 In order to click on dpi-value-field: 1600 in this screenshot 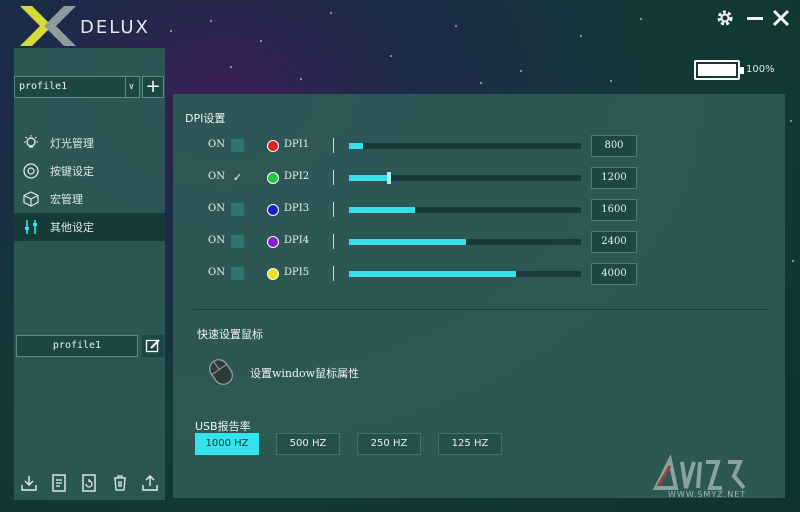, I will do `click(614, 210)`.